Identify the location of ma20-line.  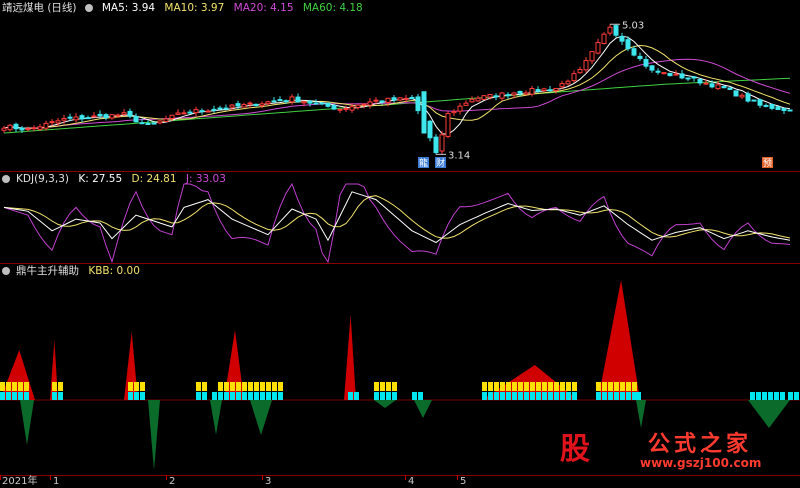
(397, 93).